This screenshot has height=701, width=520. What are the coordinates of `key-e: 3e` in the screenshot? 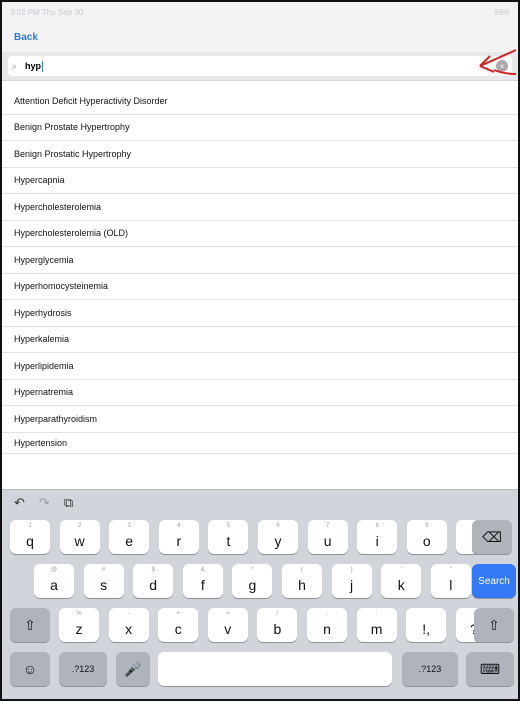 It's located at (129, 537).